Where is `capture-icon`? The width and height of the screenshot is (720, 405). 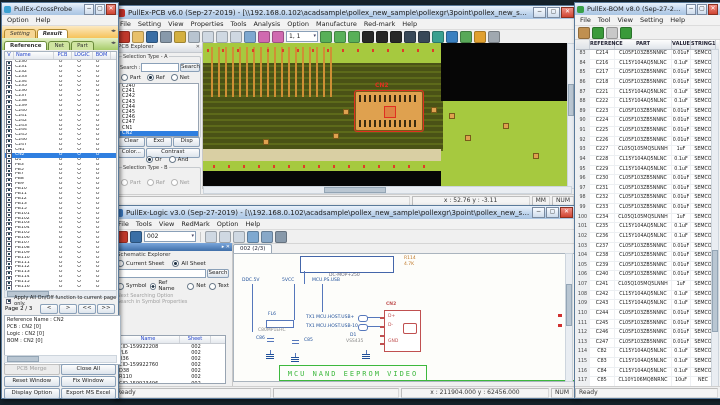
capture-icon is located at coordinates (494, 36).